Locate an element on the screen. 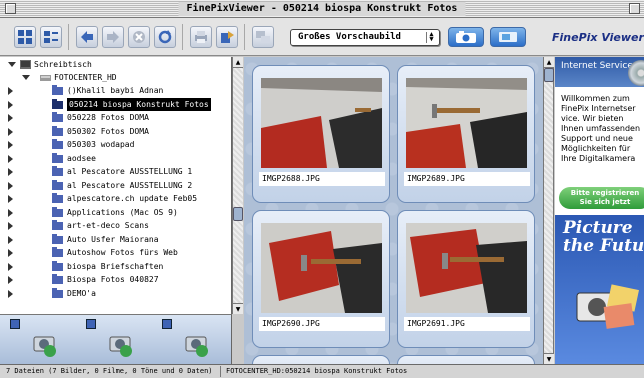 Image resolution: width=644 pixels, height=378 pixels. photo-thumbnail is located at coordinates (466, 123).